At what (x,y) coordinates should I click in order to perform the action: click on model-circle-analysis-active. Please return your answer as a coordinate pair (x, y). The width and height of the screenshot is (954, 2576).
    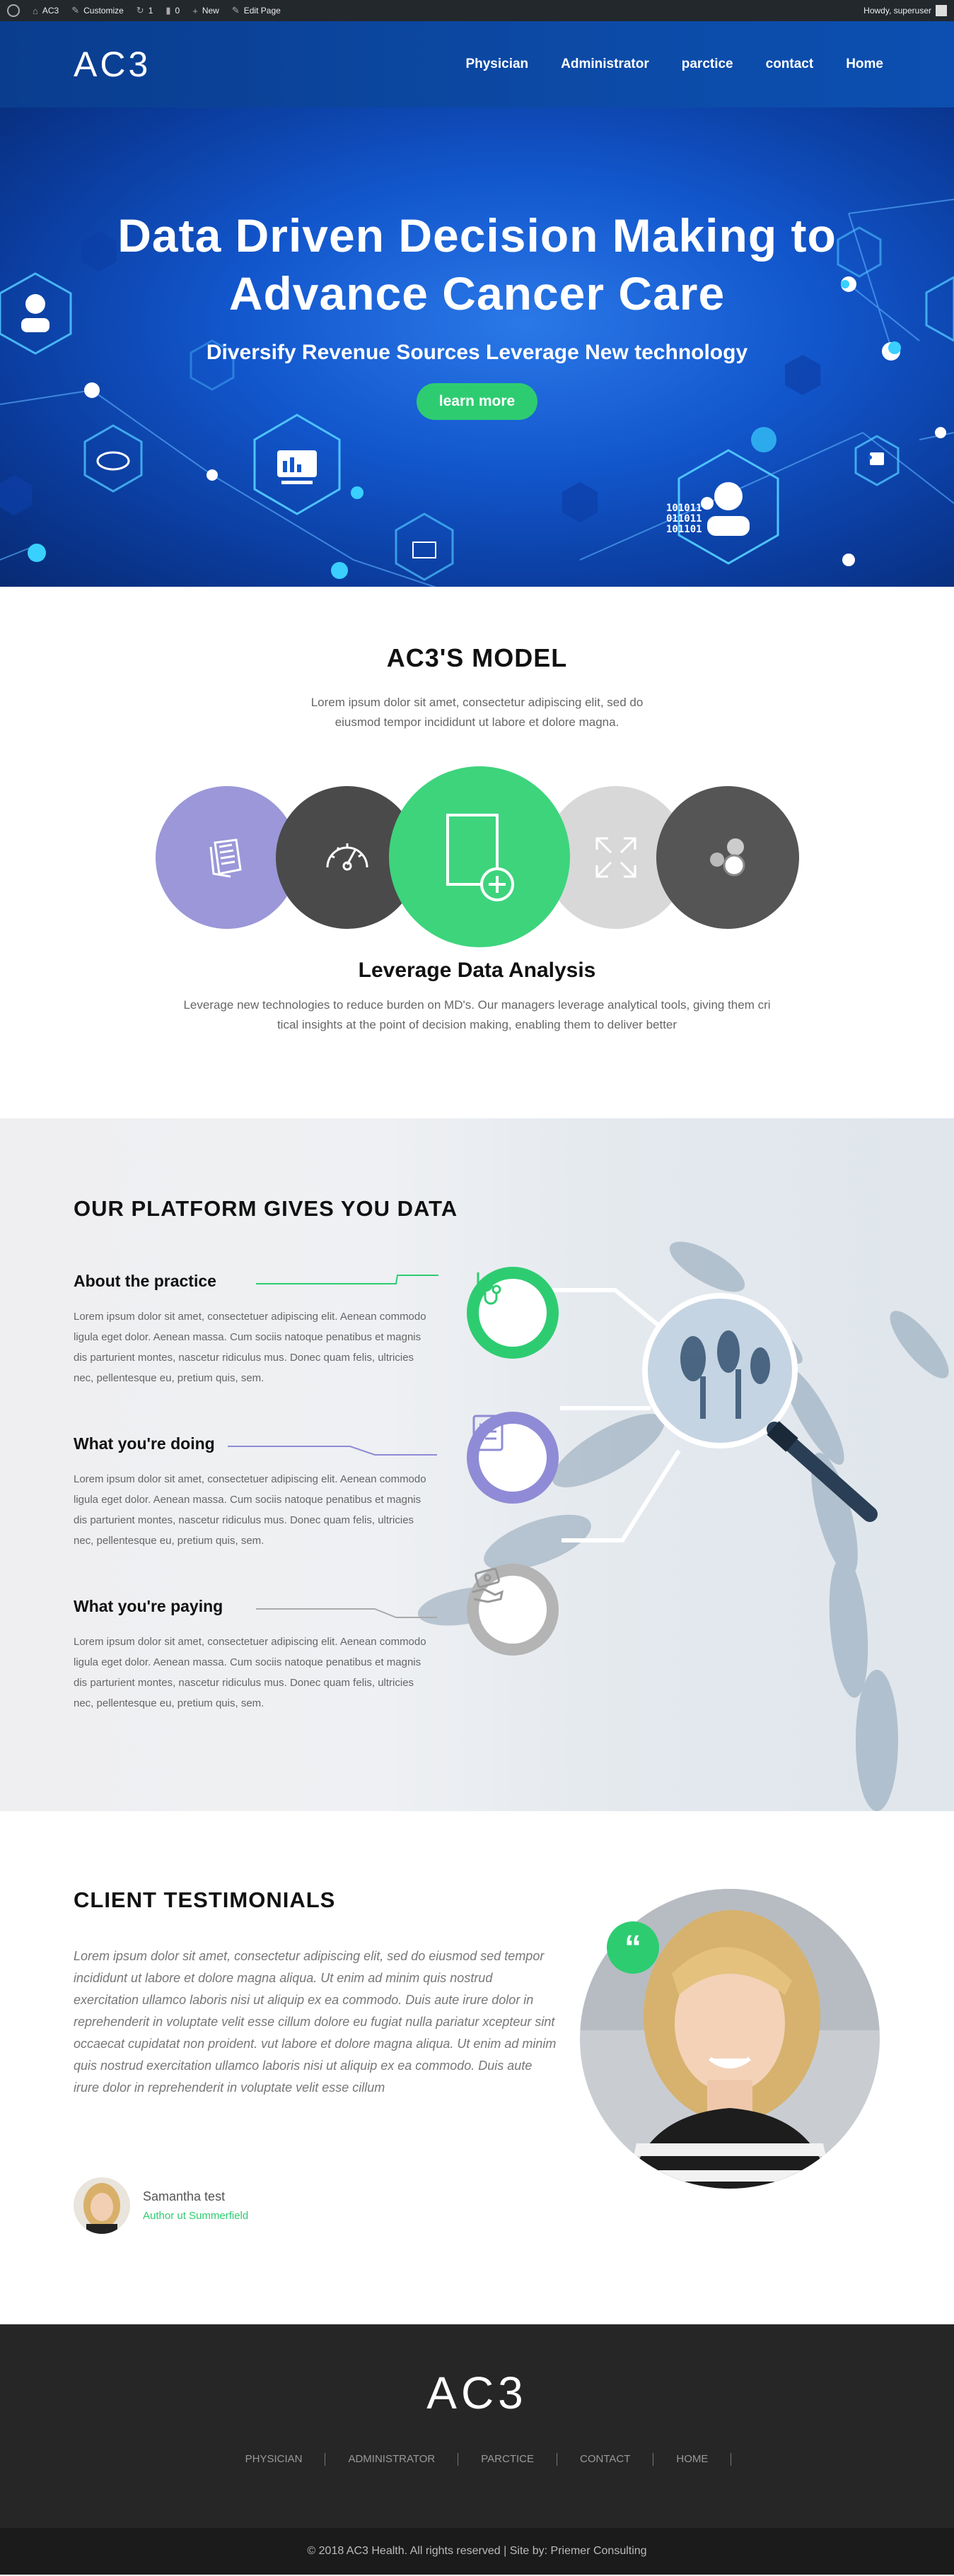
    Looking at the image, I should click on (479, 856).